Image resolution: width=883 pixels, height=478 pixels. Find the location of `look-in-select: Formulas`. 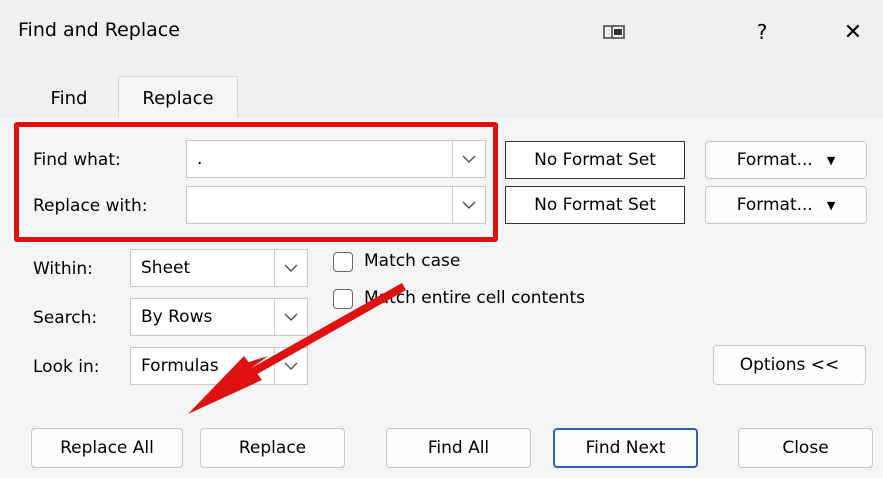

look-in-select: Formulas is located at coordinates (219, 366).